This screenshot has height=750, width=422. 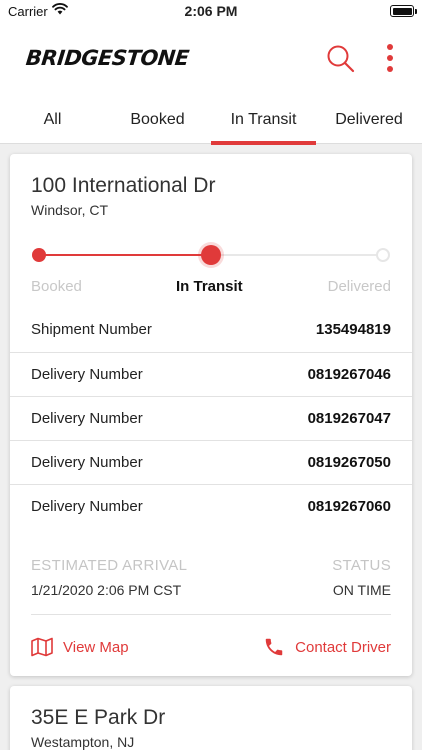 I want to click on row-value: 0819267047, so click(x=349, y=418).